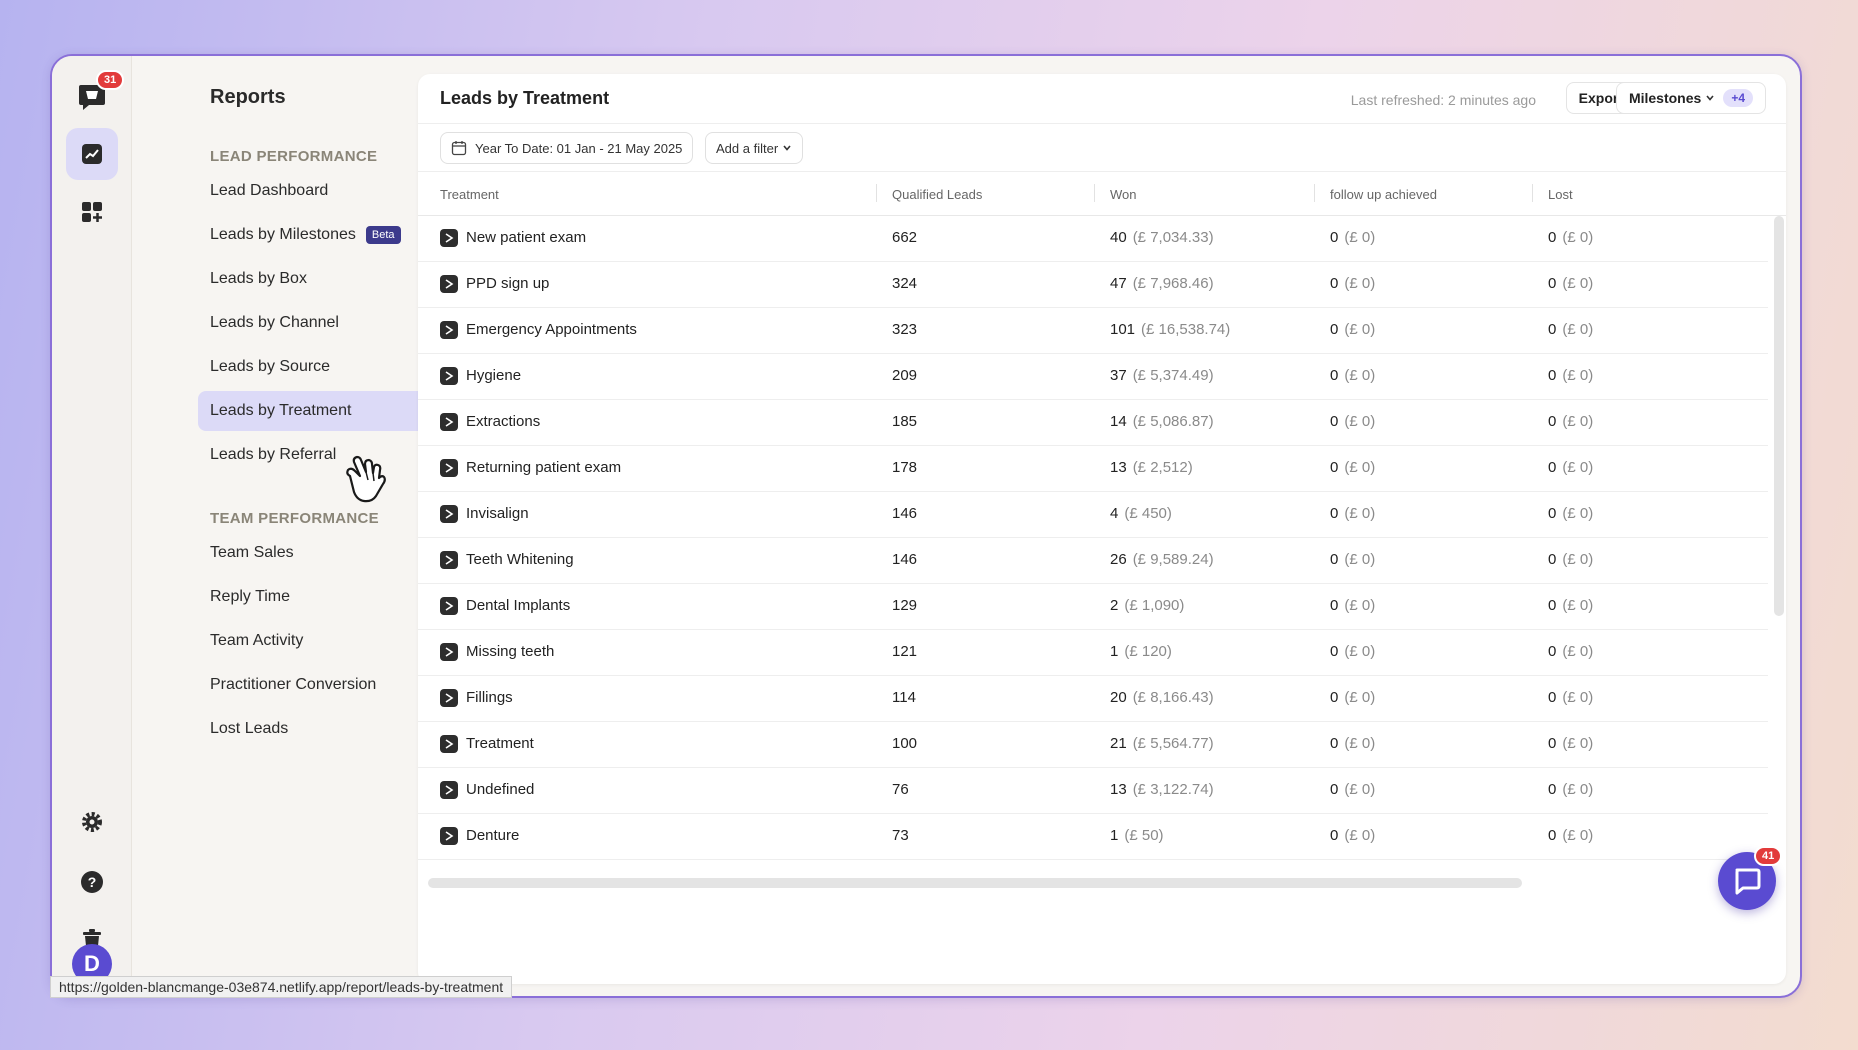  I want to click on date-range-label: Year To Date: 01 Jan - 21 May 2025, so click(579, 148).